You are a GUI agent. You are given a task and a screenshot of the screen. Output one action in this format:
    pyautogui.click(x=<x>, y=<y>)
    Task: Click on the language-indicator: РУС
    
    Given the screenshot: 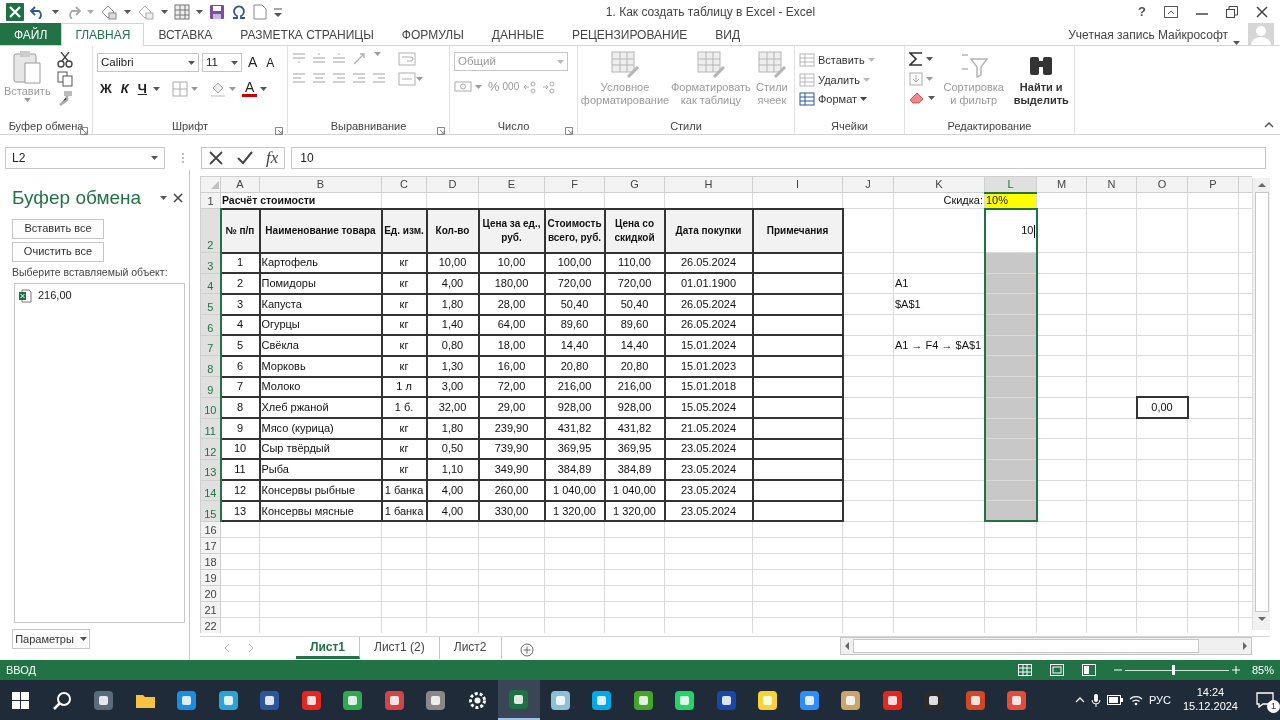 What is the action you would take?
    pyautogui.click(x=1159, y=700)
    